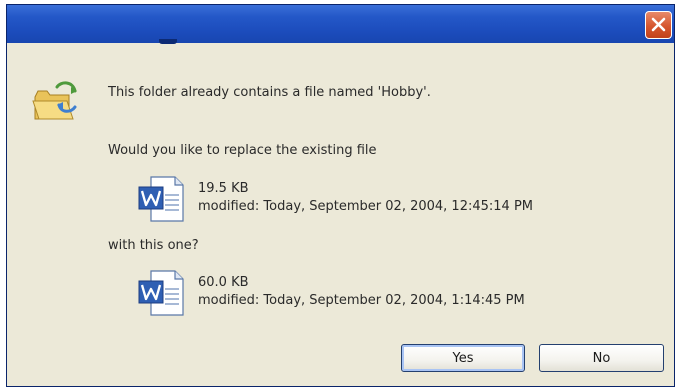 This screenshot has width=675, height=387. I want to click on close-icon, so click(658, 24).